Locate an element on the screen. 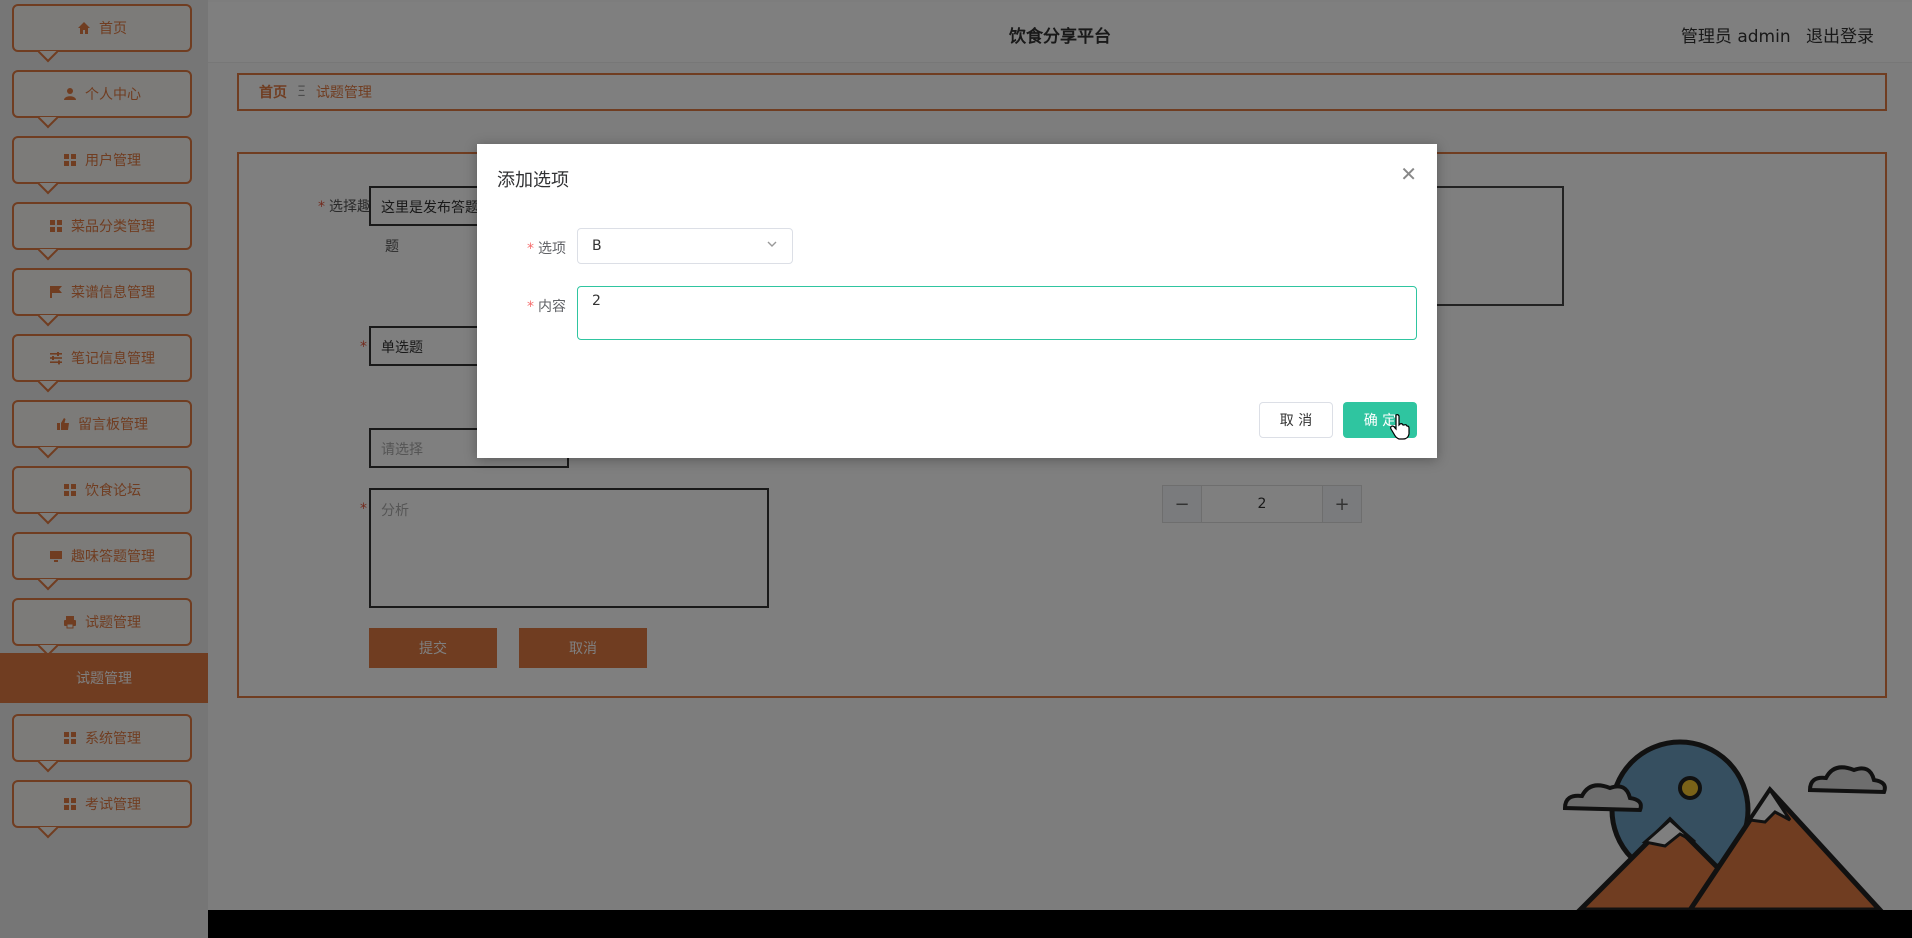  hand-cursor-icon is located at coordinates (1400, 427).